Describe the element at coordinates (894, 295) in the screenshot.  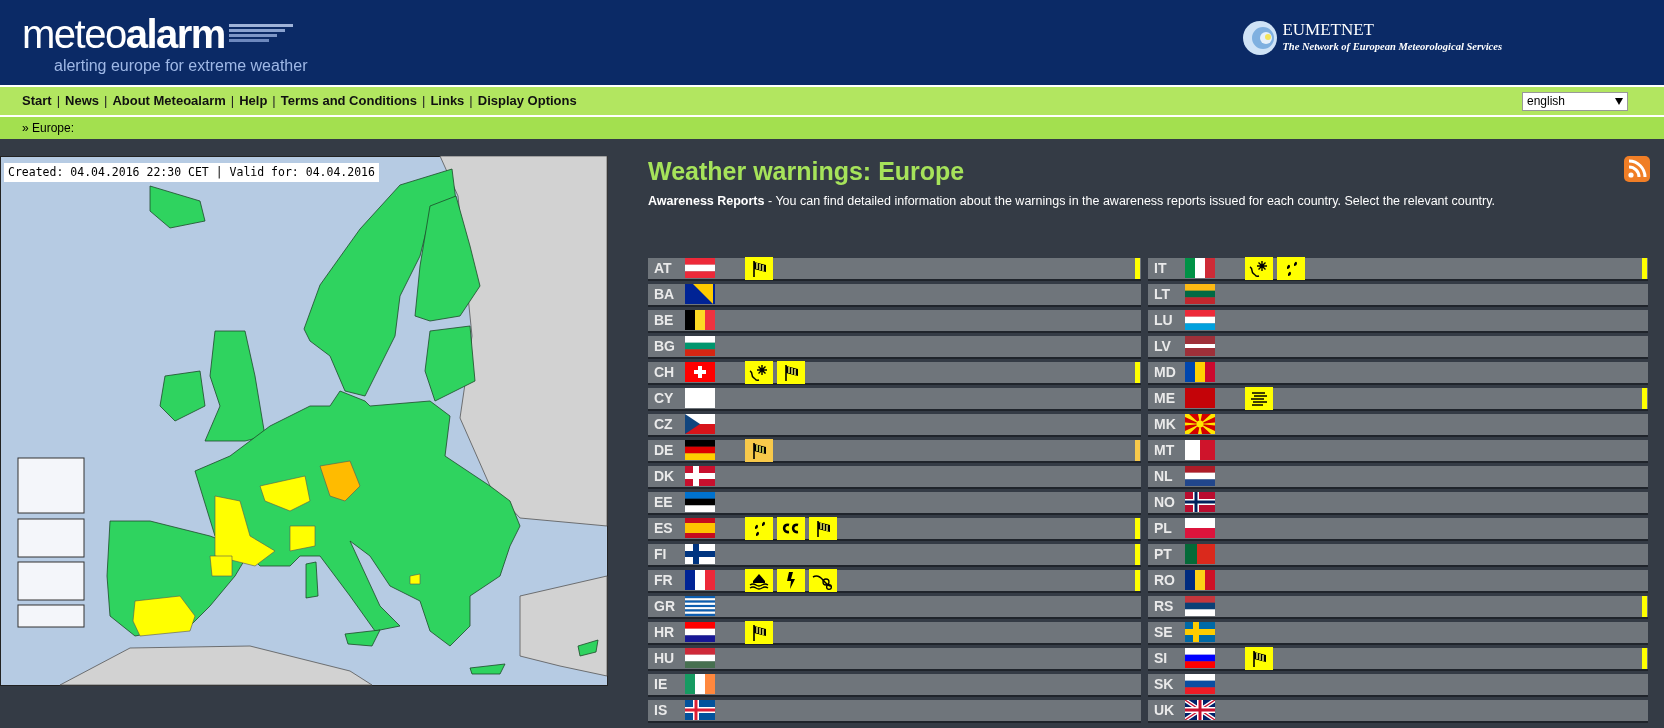
I see `country-row: BA` at that location.